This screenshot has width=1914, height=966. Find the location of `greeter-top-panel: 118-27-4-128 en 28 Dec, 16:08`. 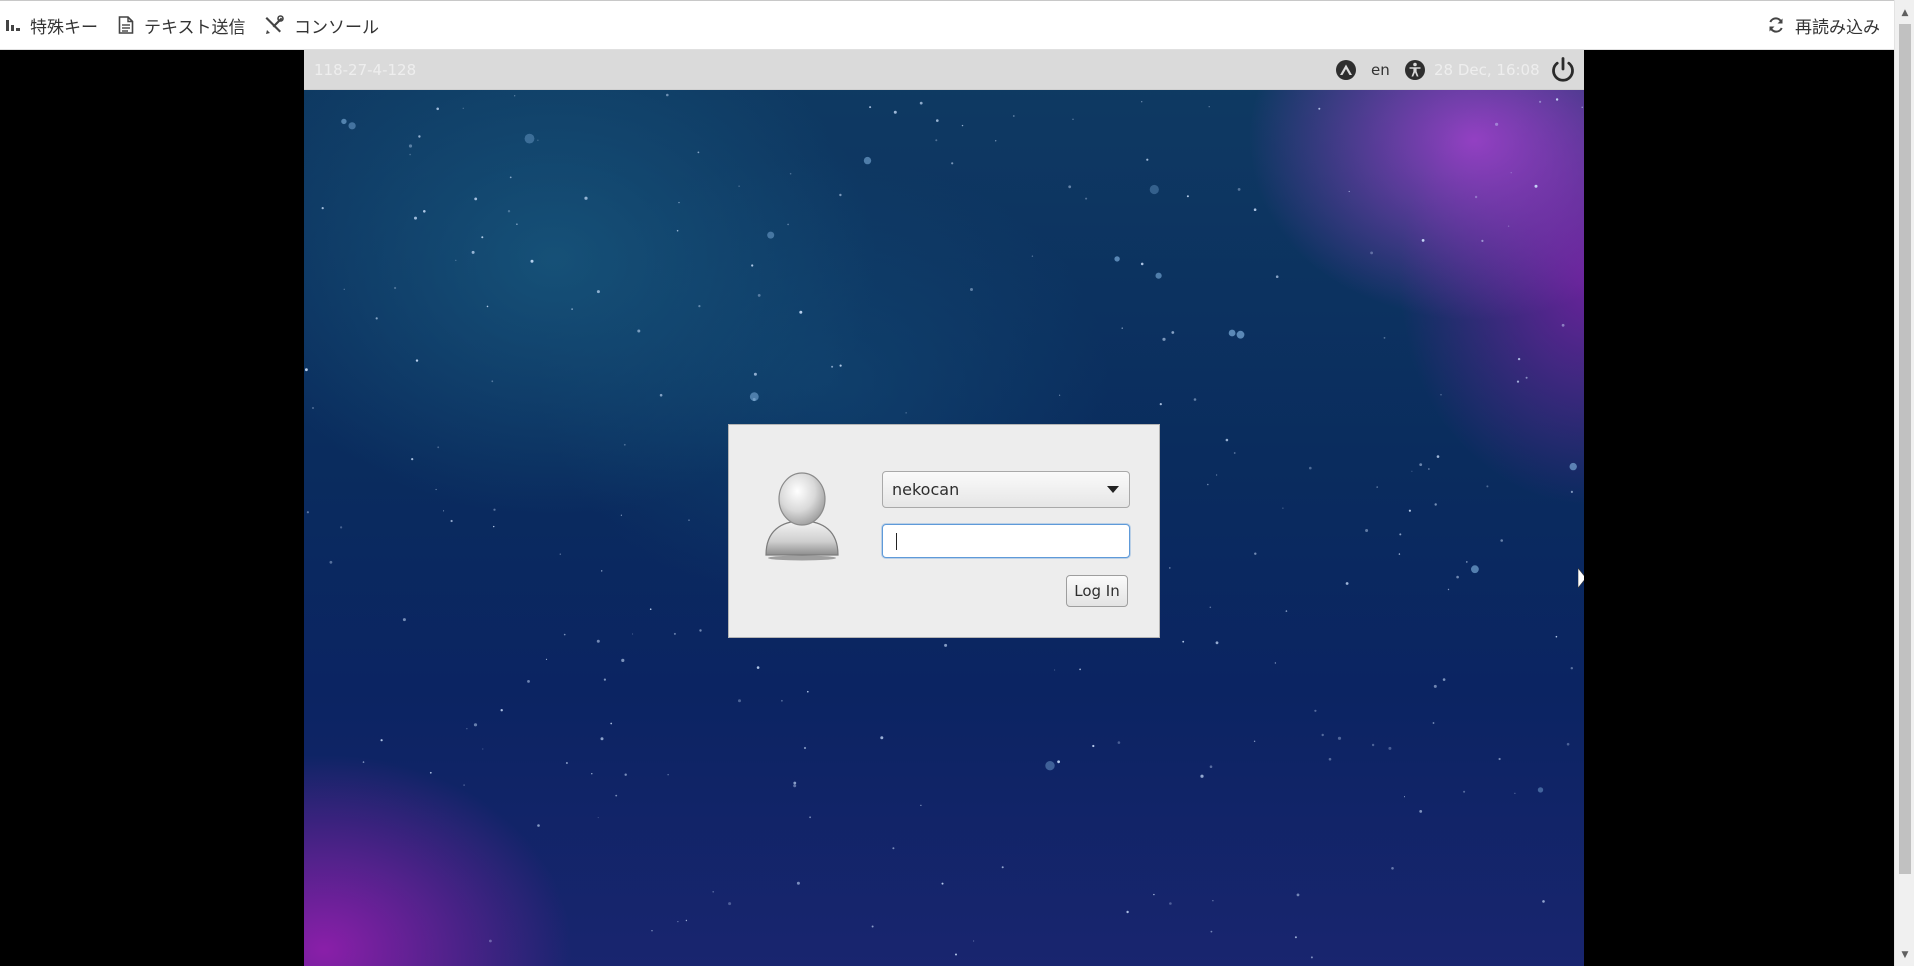

greeter-top-panel: 118-27-4-128 en 28 Dec, 16:08 is located at coordinates (944, 70).